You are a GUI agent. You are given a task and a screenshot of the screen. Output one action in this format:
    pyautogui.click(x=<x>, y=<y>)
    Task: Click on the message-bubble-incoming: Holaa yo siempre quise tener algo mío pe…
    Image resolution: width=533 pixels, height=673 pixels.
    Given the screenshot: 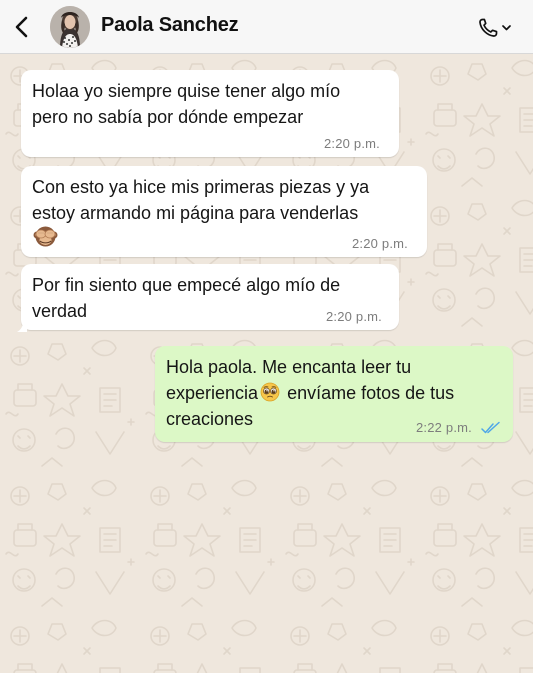 What is the action you would take?
    pyautogui.click(x=210, y=113)
    